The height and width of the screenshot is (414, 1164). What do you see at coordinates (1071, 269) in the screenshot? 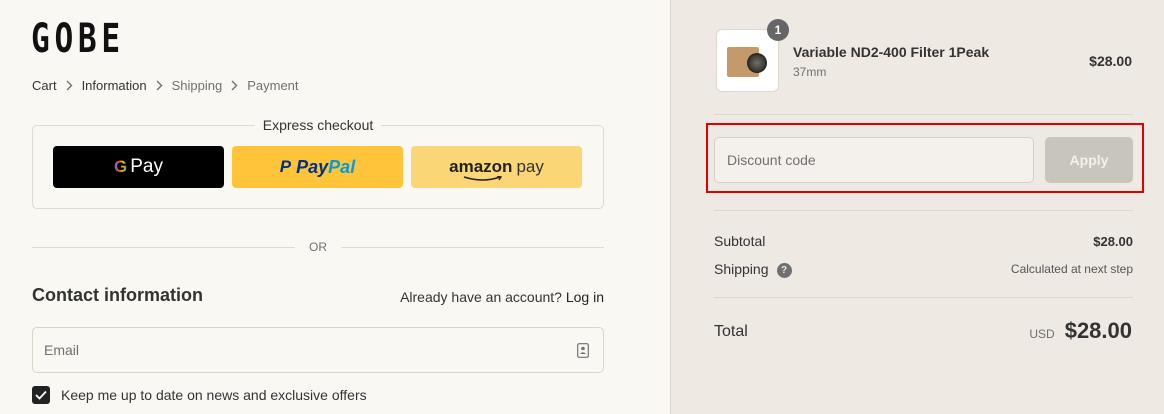
I see `shipping-value: Calculated at next step` at bounding box center [1071, 269].